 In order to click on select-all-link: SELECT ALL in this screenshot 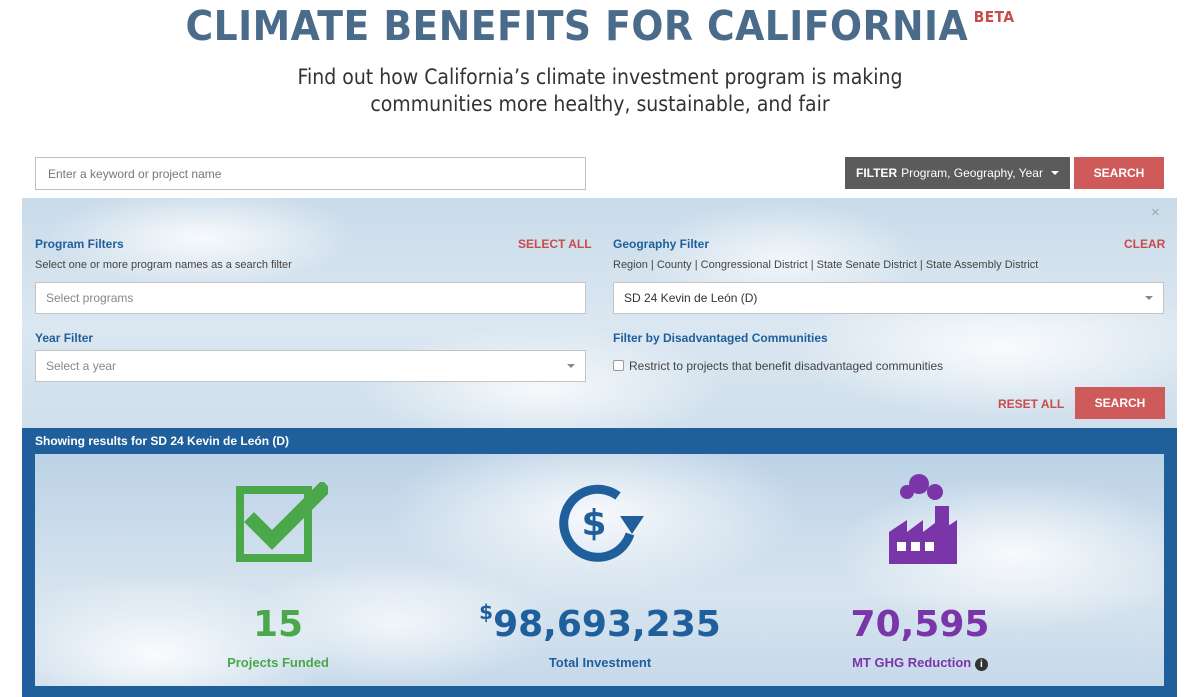, I will do `click(555, 244)`.